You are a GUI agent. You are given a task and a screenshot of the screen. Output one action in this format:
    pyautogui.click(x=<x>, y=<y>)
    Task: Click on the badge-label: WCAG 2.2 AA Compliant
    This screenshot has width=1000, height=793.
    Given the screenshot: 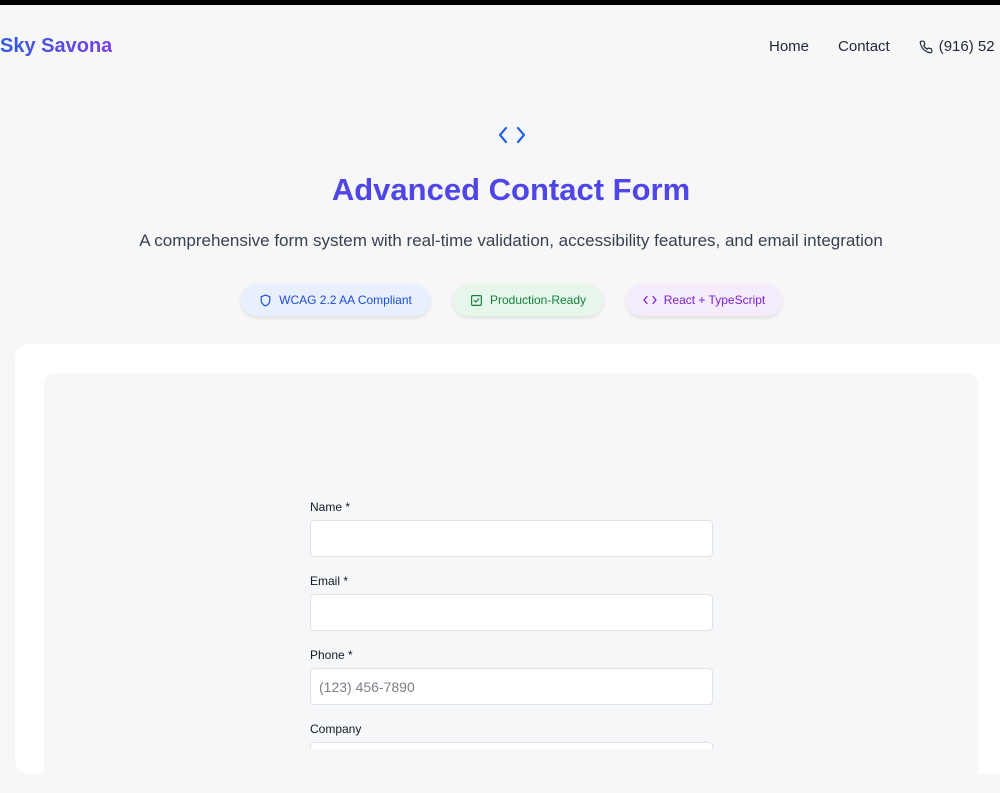 What is the action you would take?
    pyautogui.click(x=345, y=300)
    